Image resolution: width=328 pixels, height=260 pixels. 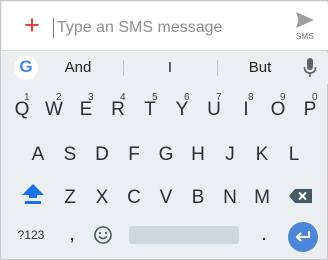 I want to click on key-u: 7 U, so click(x=214, y=109).